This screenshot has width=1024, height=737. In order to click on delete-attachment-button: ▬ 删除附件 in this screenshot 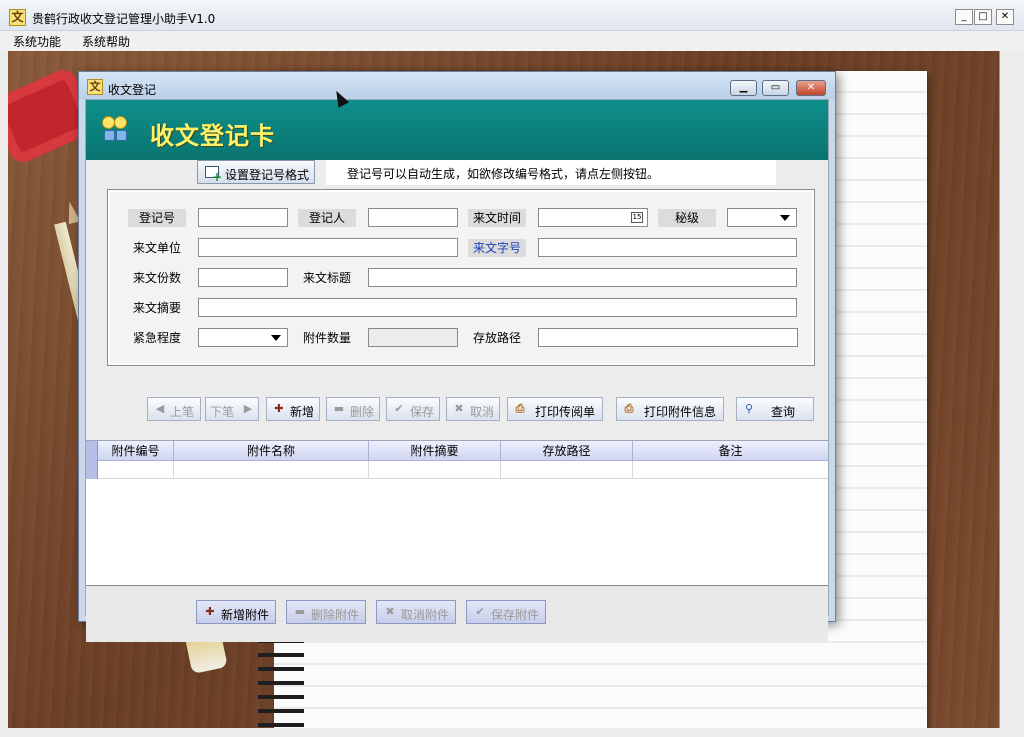, I will do `click(326, 612)`.